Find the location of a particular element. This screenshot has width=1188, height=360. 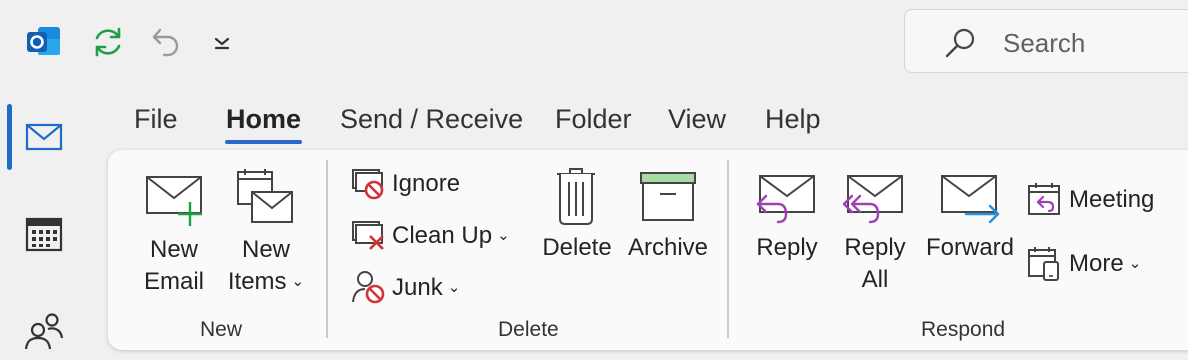

tab-send-receive: Send / Receive is located at coordinates (431, 119).